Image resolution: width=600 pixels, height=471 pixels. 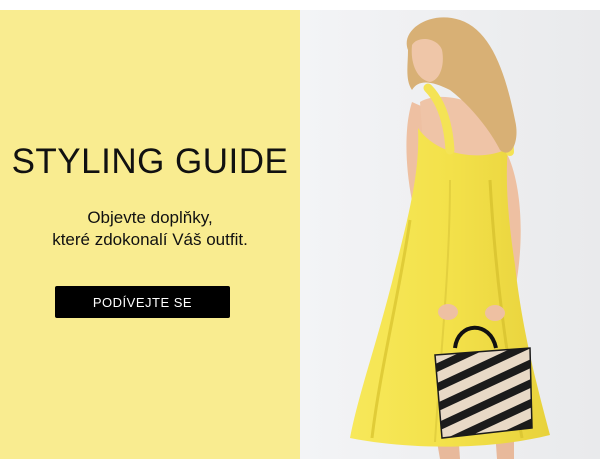 What do you see at coordinates (142, 302) in the screenshot?
I see `view-button: PODÍVEJTE SE` at bounding box center [142, 302].